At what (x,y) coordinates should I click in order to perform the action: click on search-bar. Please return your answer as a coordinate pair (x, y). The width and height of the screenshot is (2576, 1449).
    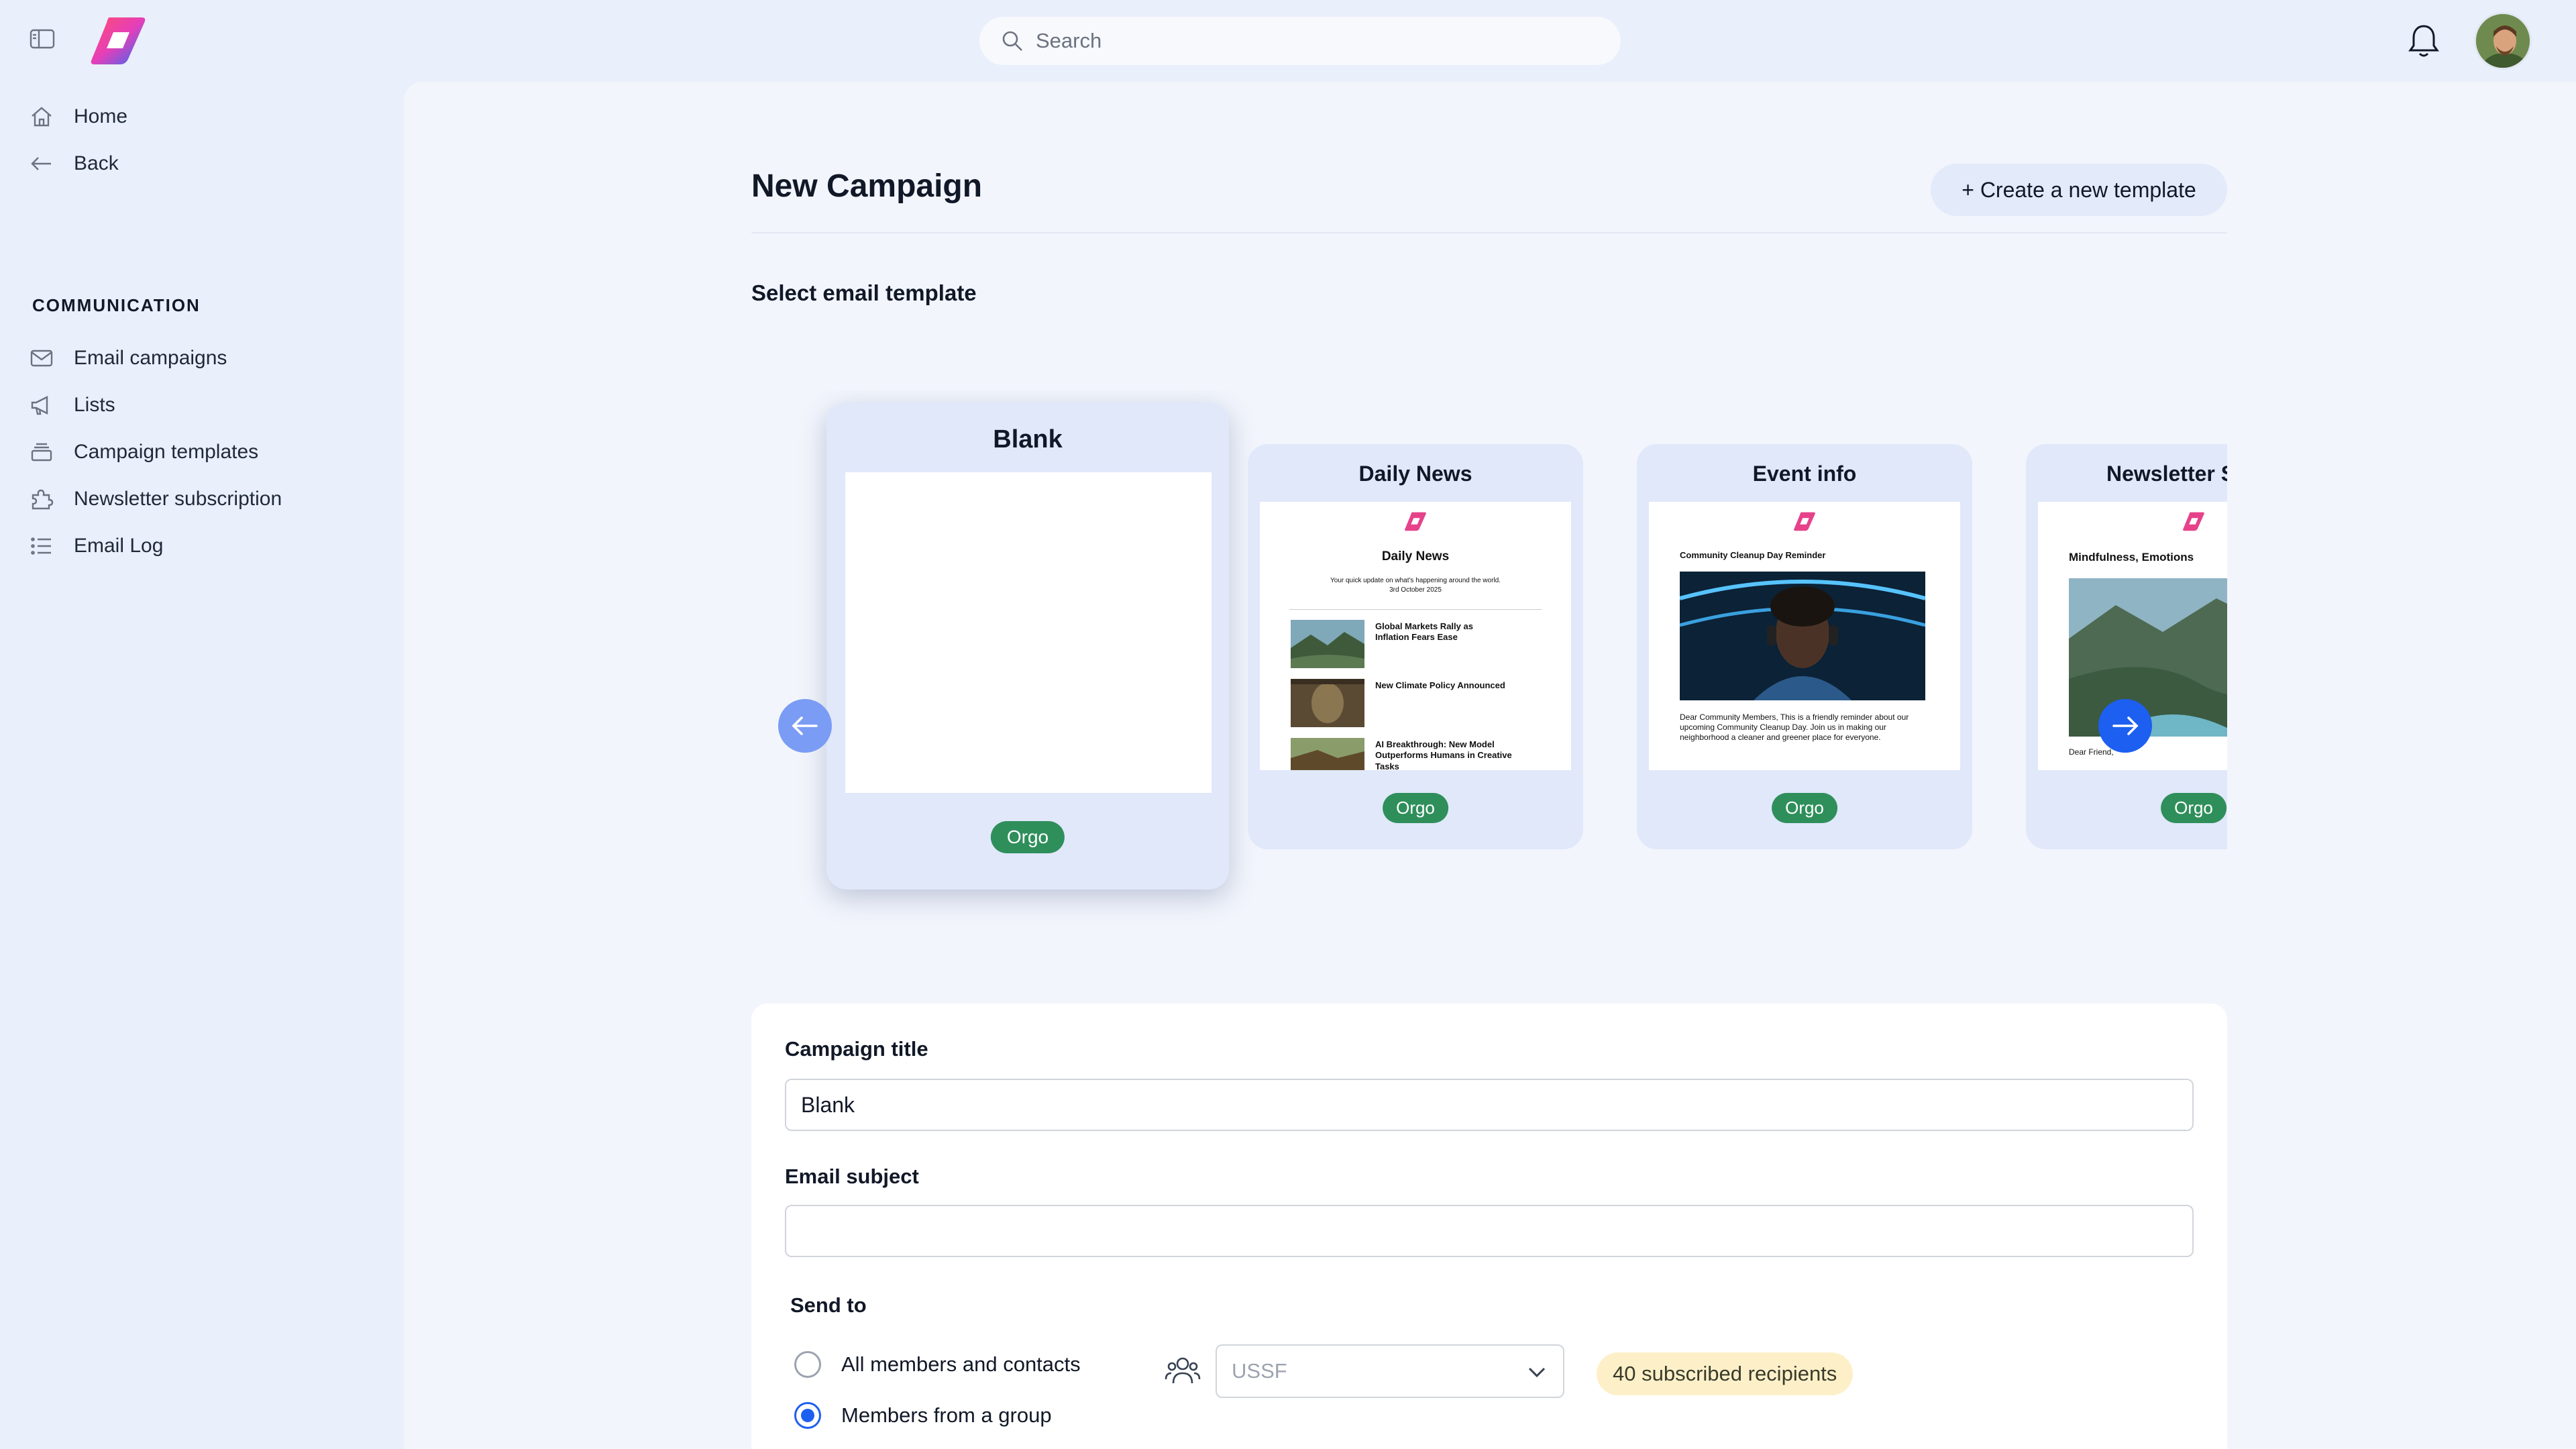
    Looking at the image, I should click on (1300, 41).